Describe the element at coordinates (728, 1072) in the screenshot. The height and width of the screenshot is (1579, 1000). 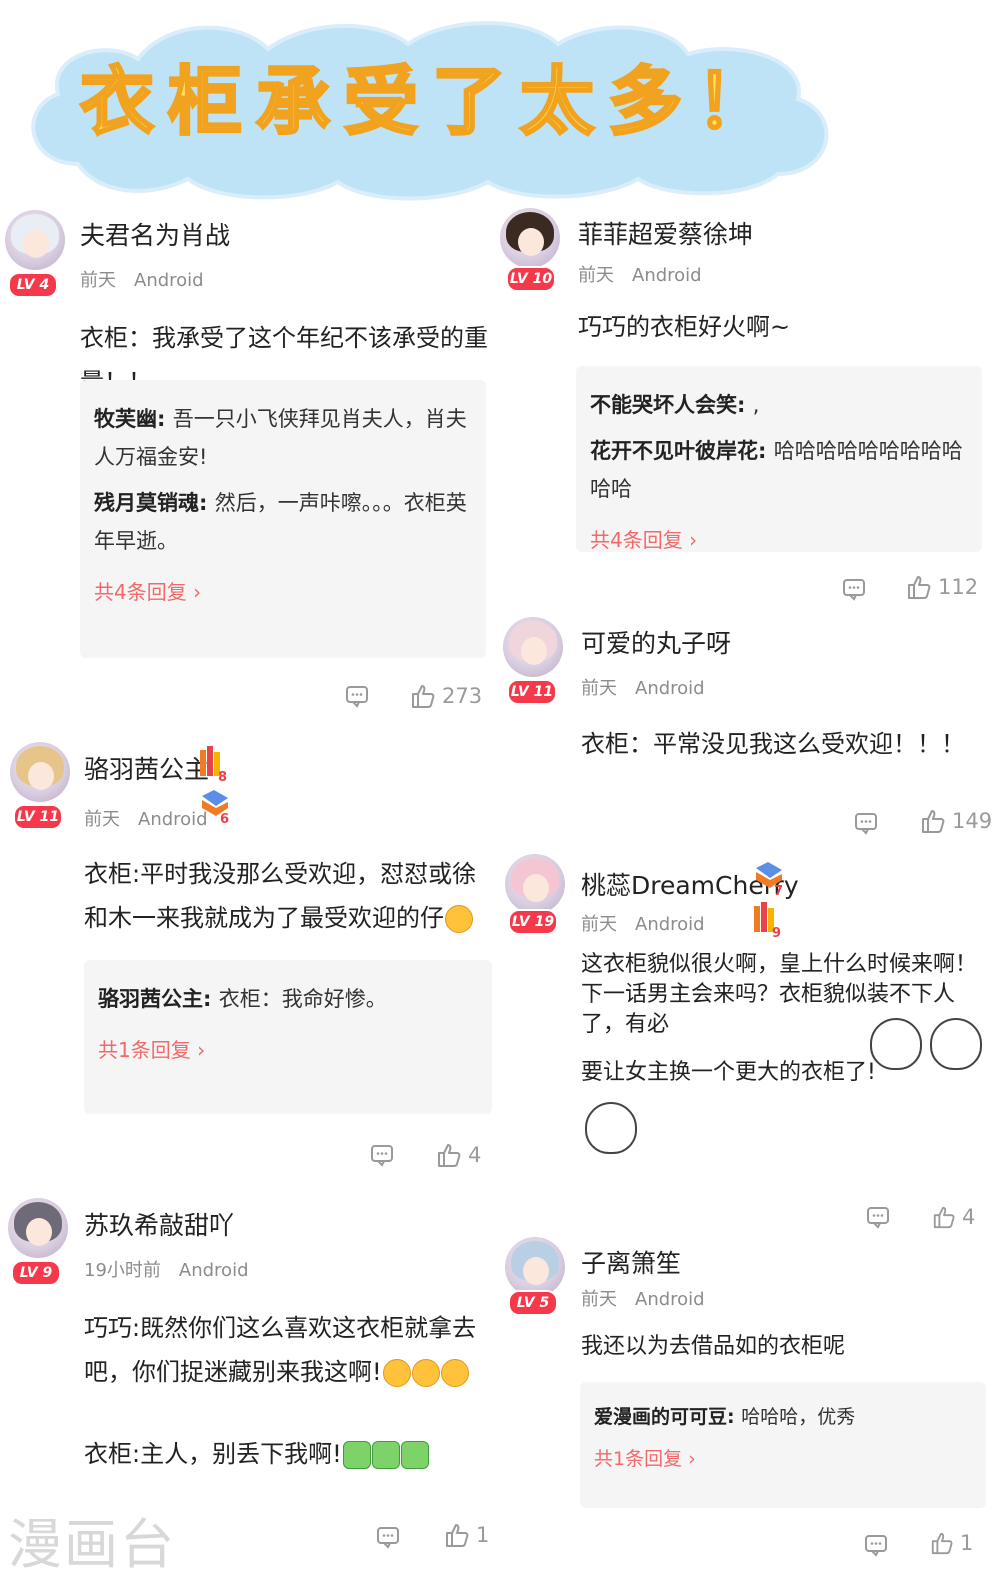
I see `comment-text-2: 要让女主换一个更大的衣柜了!` at that location.